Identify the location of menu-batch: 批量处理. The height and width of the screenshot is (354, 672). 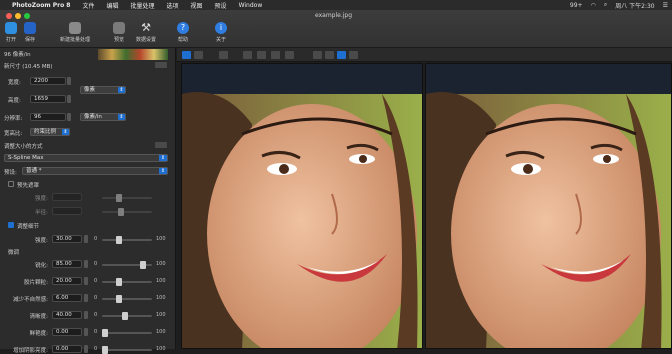
(143, 5).